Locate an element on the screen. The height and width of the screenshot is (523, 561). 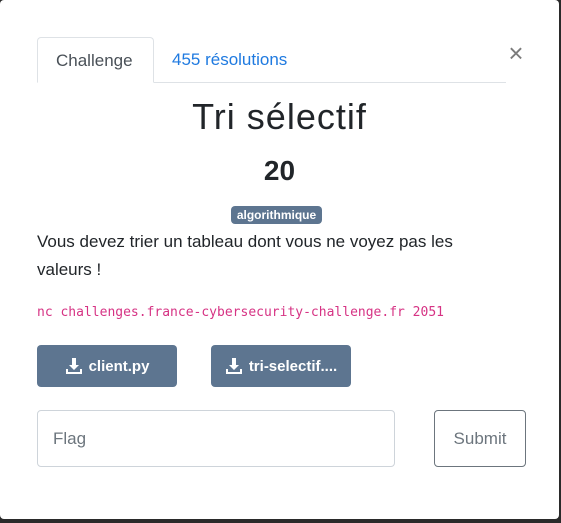
category-badge: algorithmique is located at coordinates (276, 215).